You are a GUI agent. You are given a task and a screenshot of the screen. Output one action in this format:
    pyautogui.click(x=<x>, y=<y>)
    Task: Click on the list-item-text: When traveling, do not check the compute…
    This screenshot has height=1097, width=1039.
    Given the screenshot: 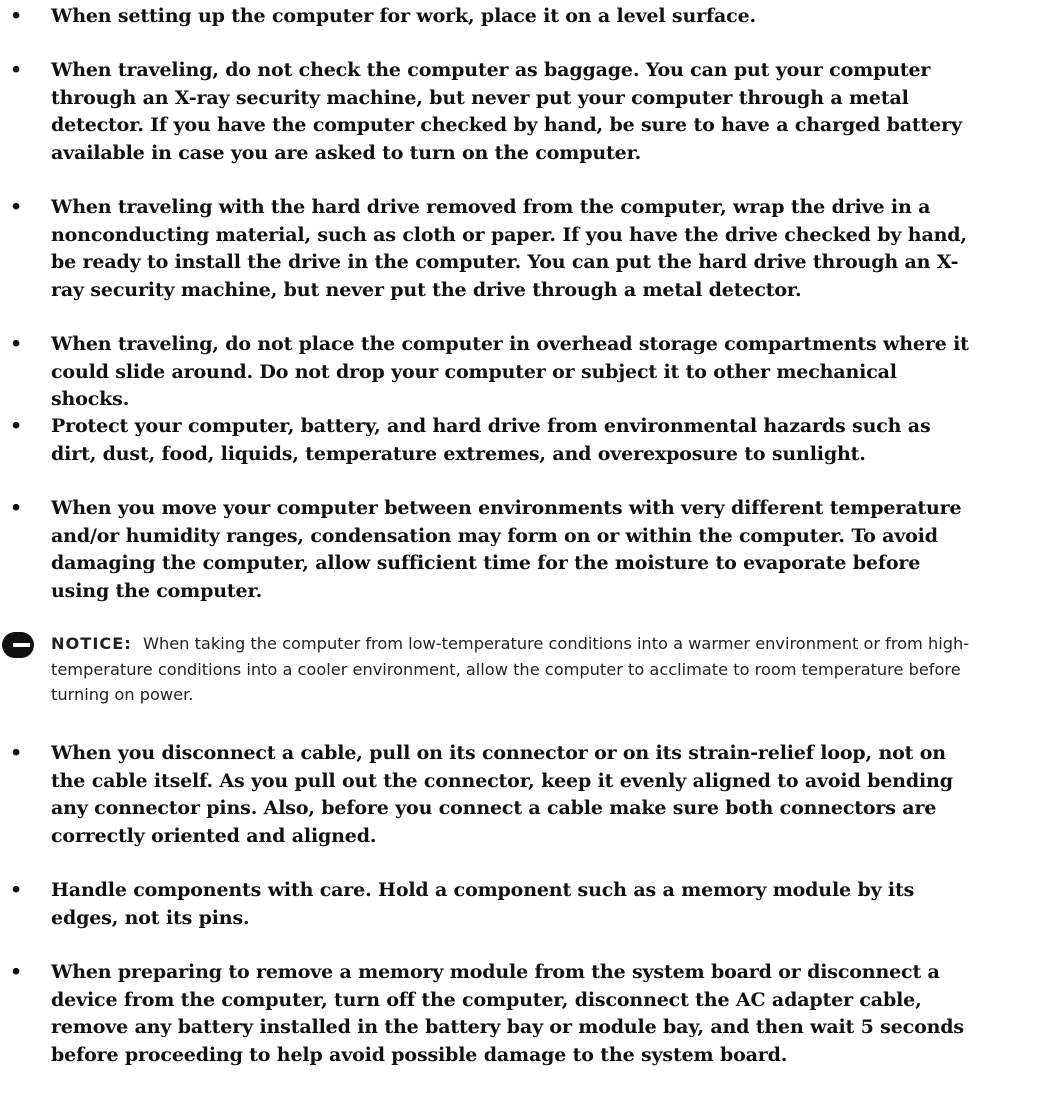 What is the action you would take?
    pyautogui.click(x=506, y=111)
    